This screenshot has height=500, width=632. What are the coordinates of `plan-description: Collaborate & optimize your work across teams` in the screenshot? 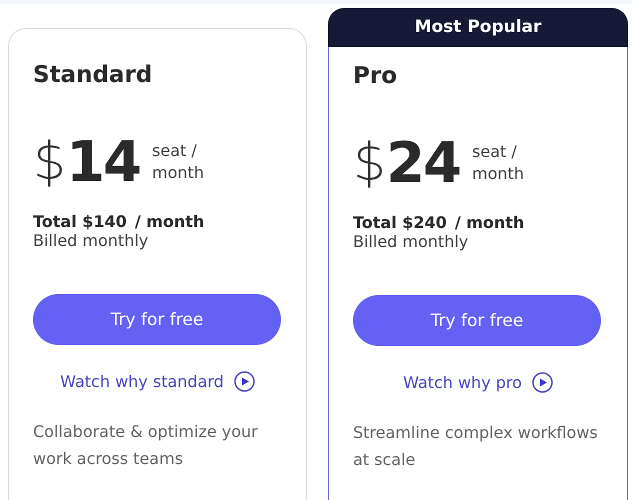 It's located at (146, 445).